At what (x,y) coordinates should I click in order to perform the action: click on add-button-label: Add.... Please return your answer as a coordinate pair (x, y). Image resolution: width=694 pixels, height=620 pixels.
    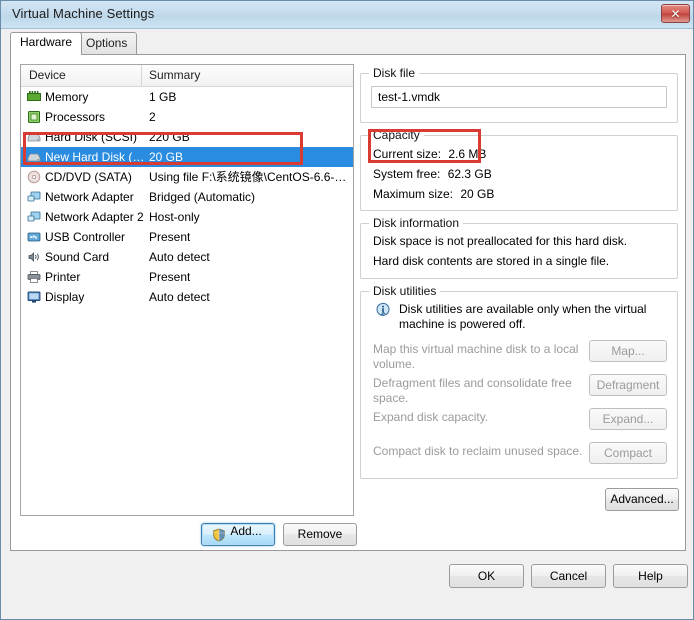
    Looking at the image, I should click on (246, 531).